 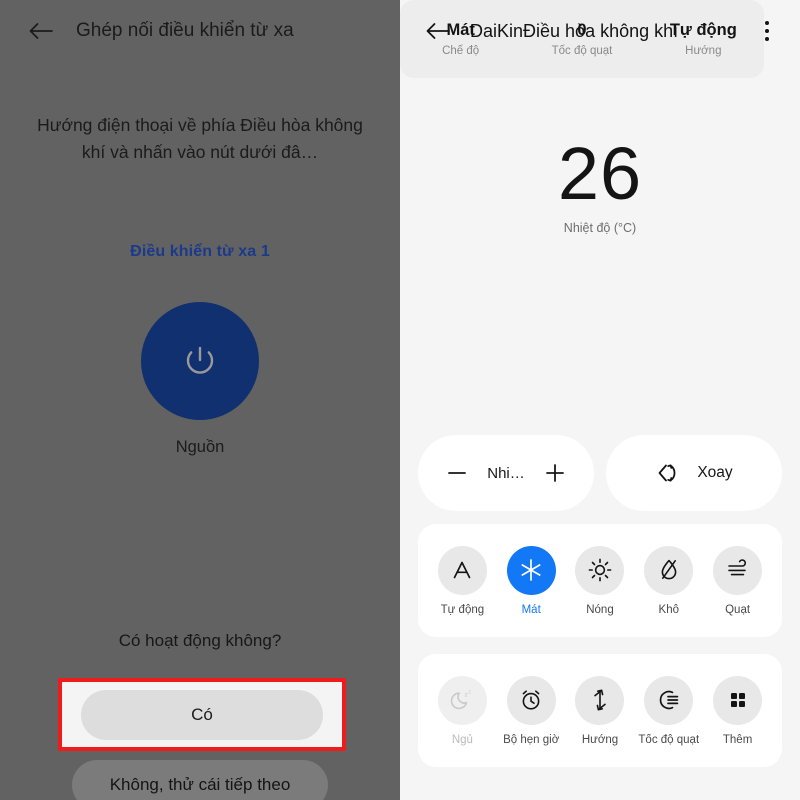 What do you see at coordinates (600, 739) in the screenshot?
I see `extra-label: Hướng` at bounding box center [600, 739].